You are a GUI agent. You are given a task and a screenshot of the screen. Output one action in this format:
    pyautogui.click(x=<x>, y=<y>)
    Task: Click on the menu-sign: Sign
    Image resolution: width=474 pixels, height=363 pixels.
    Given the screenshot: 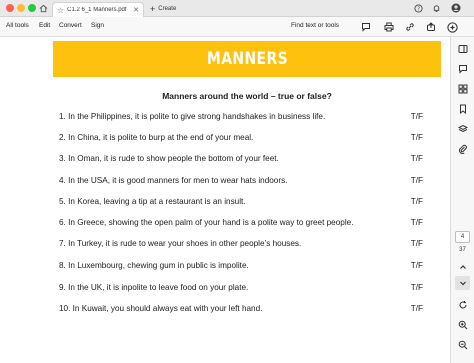 What is the action you would take?
    pyautogui.click(x=97, y=25)
    